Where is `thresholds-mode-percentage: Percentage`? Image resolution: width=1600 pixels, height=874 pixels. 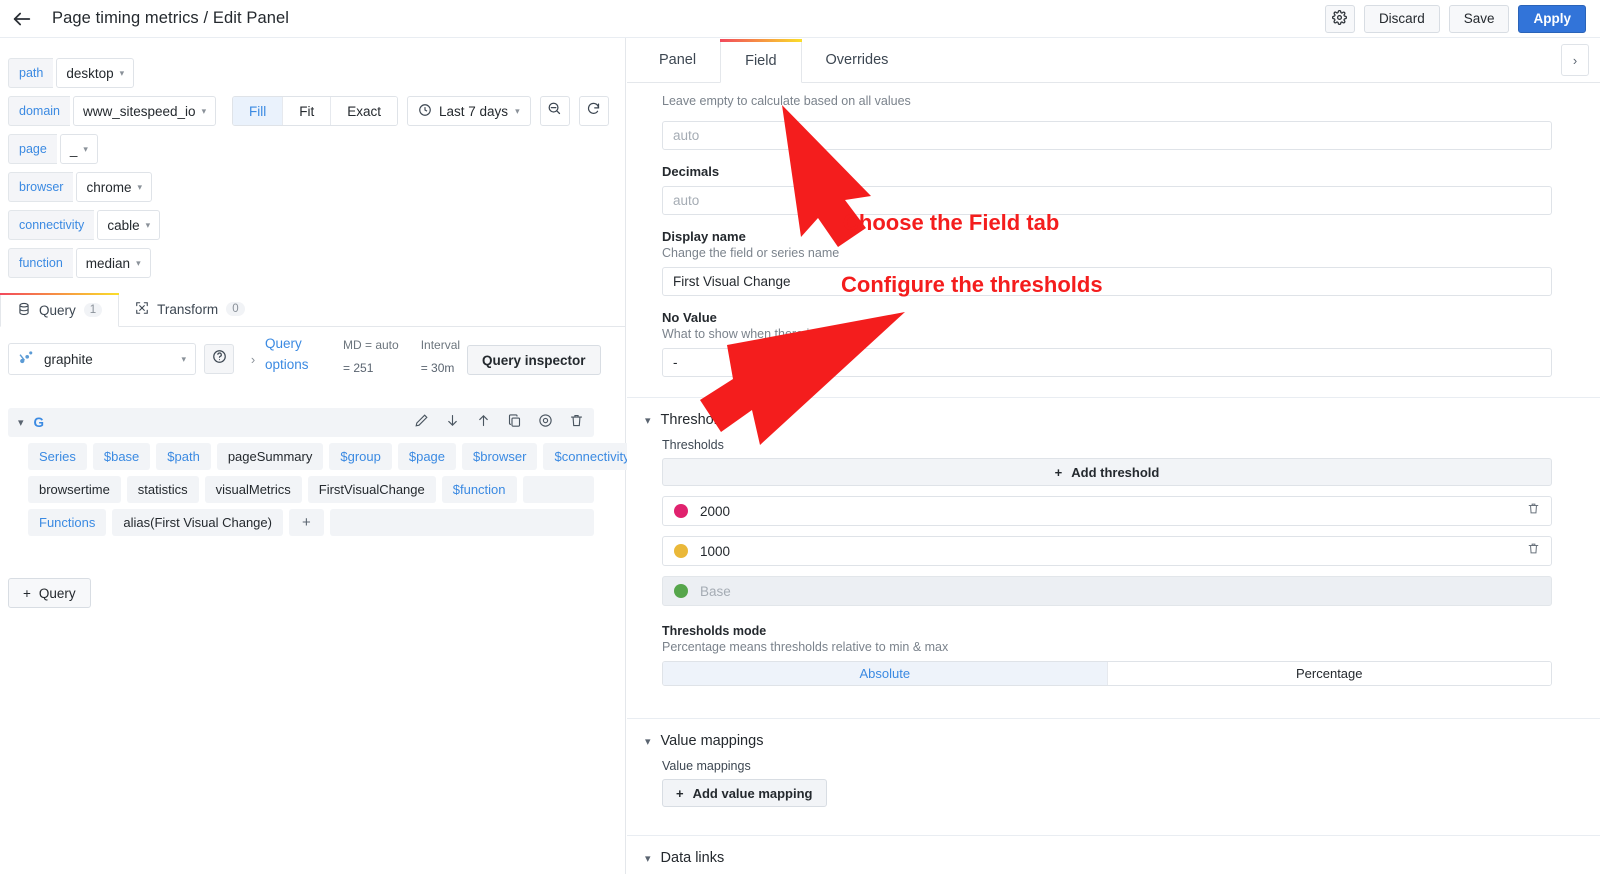
thresholds-mode-percentage: Percentage is located at coordinates (1329, 673).